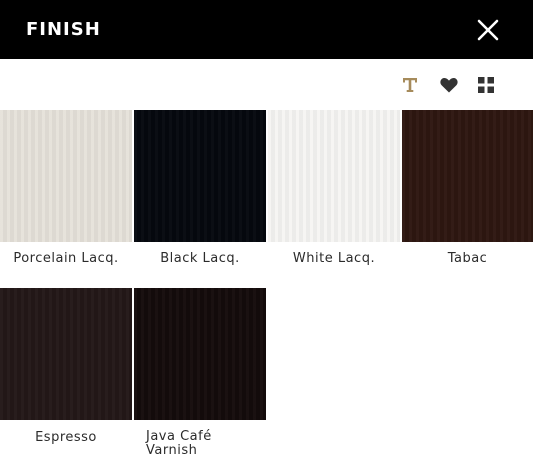 Image resolution: width=533 pixels, height=464 pixels. I want to click on swatch-espresso, so click(66, 354).